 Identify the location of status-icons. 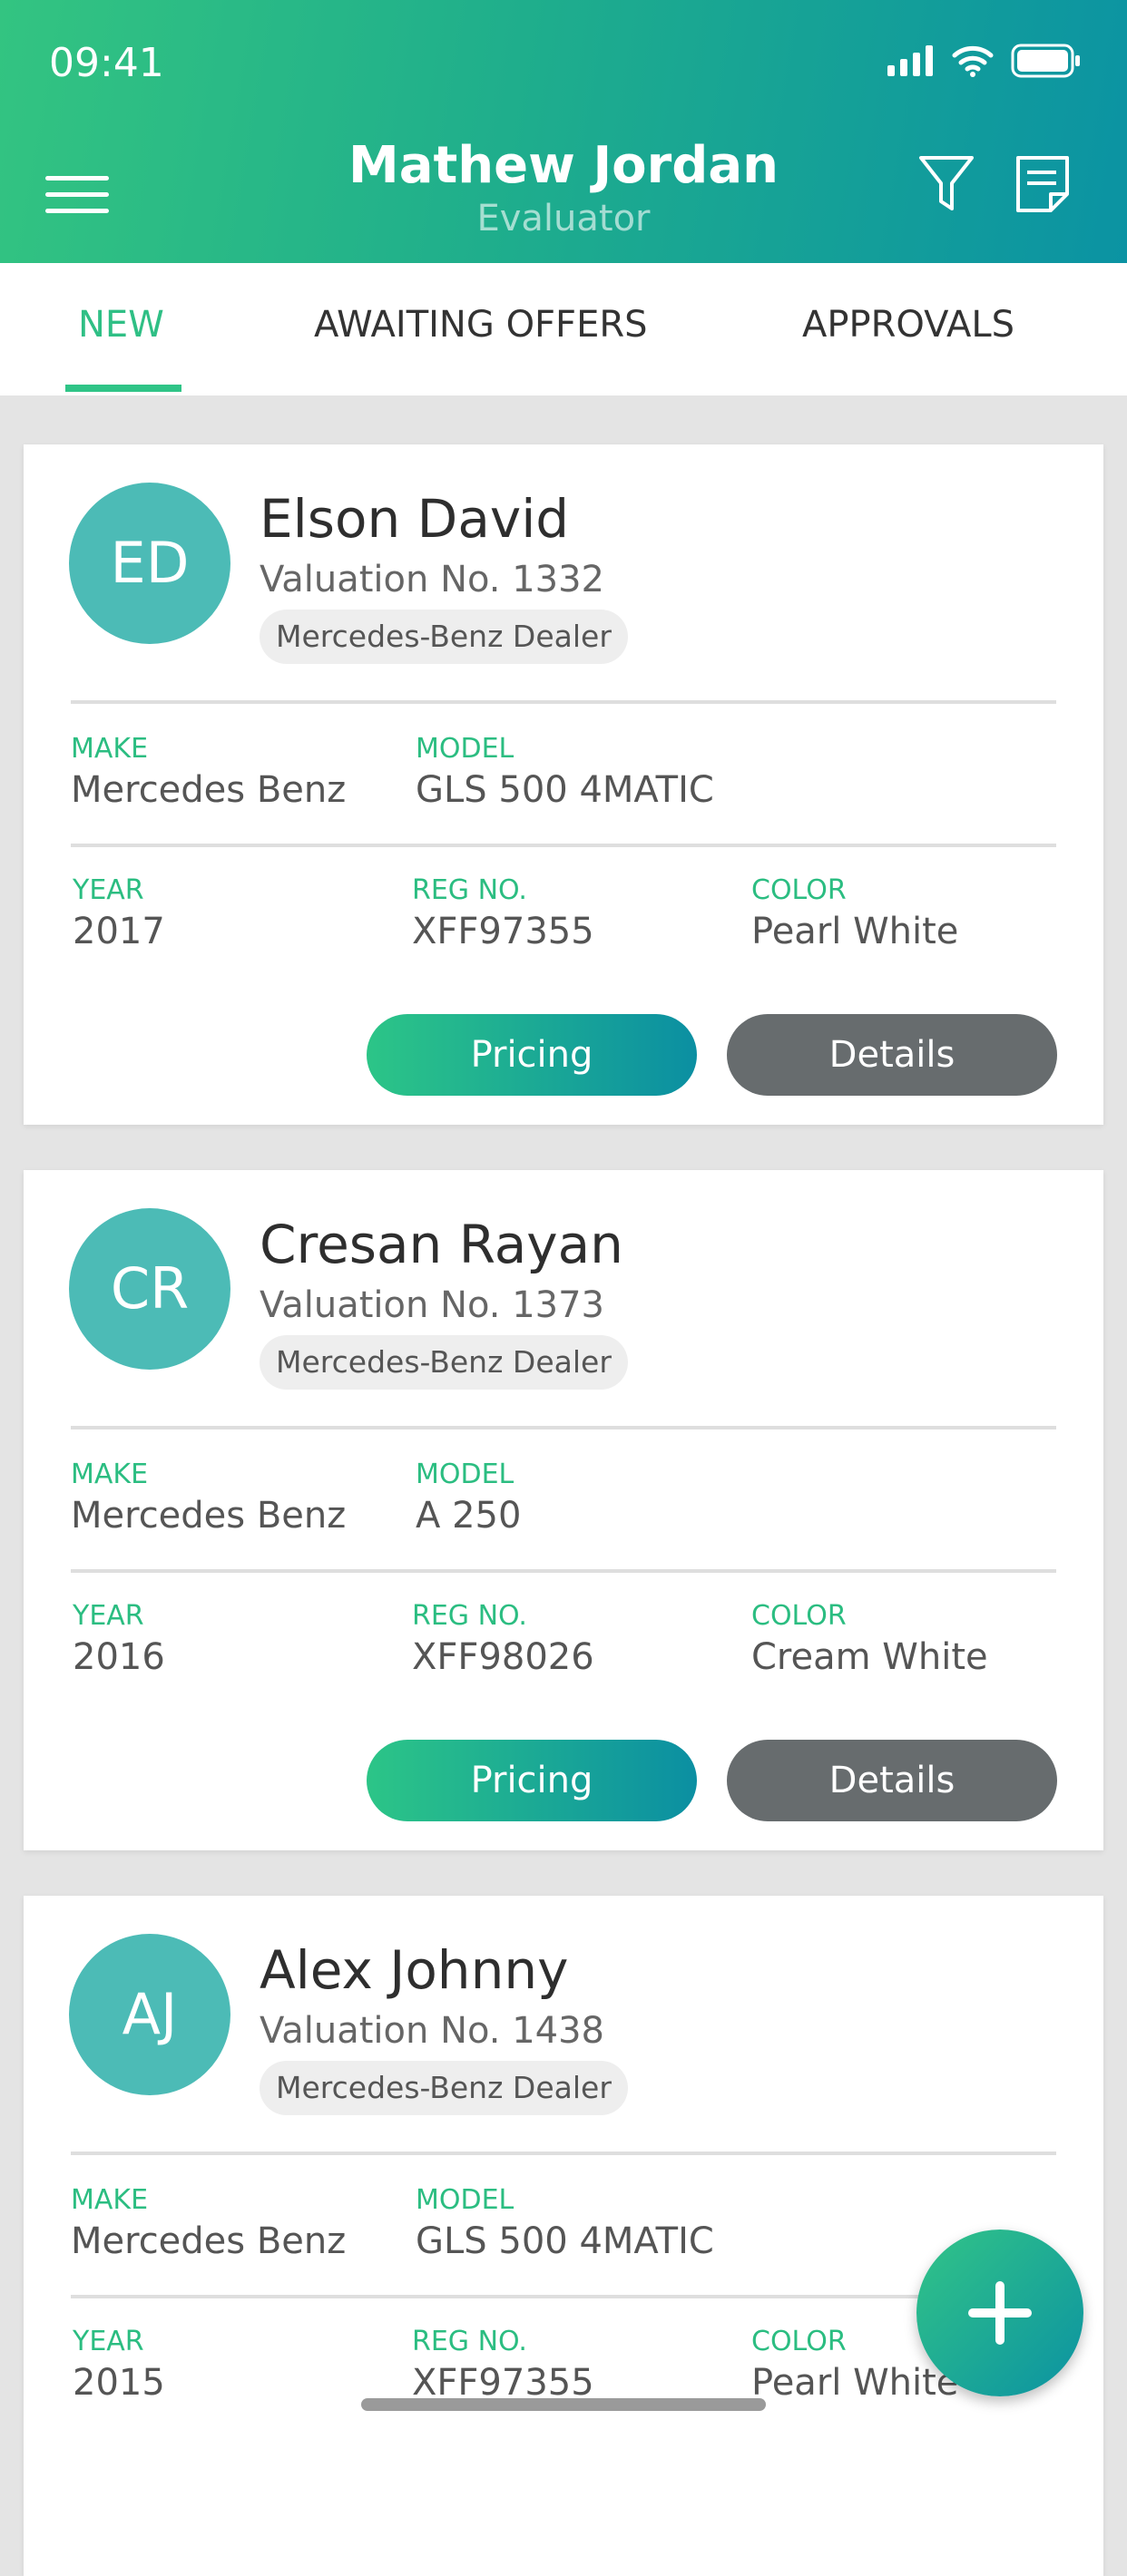
(984, 61).